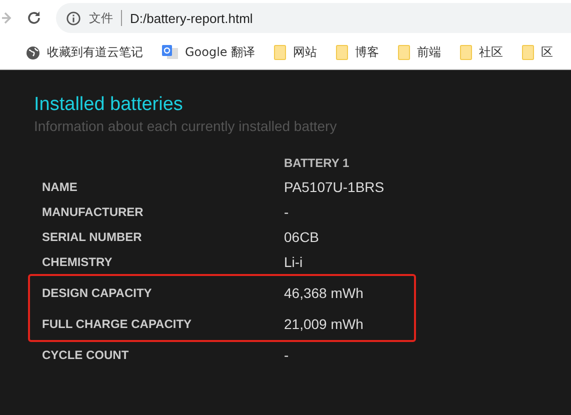  Describe the element at coordinates (334, 186) in the screenshot. I see `field-value: PA5107U-1BRS` at that location.